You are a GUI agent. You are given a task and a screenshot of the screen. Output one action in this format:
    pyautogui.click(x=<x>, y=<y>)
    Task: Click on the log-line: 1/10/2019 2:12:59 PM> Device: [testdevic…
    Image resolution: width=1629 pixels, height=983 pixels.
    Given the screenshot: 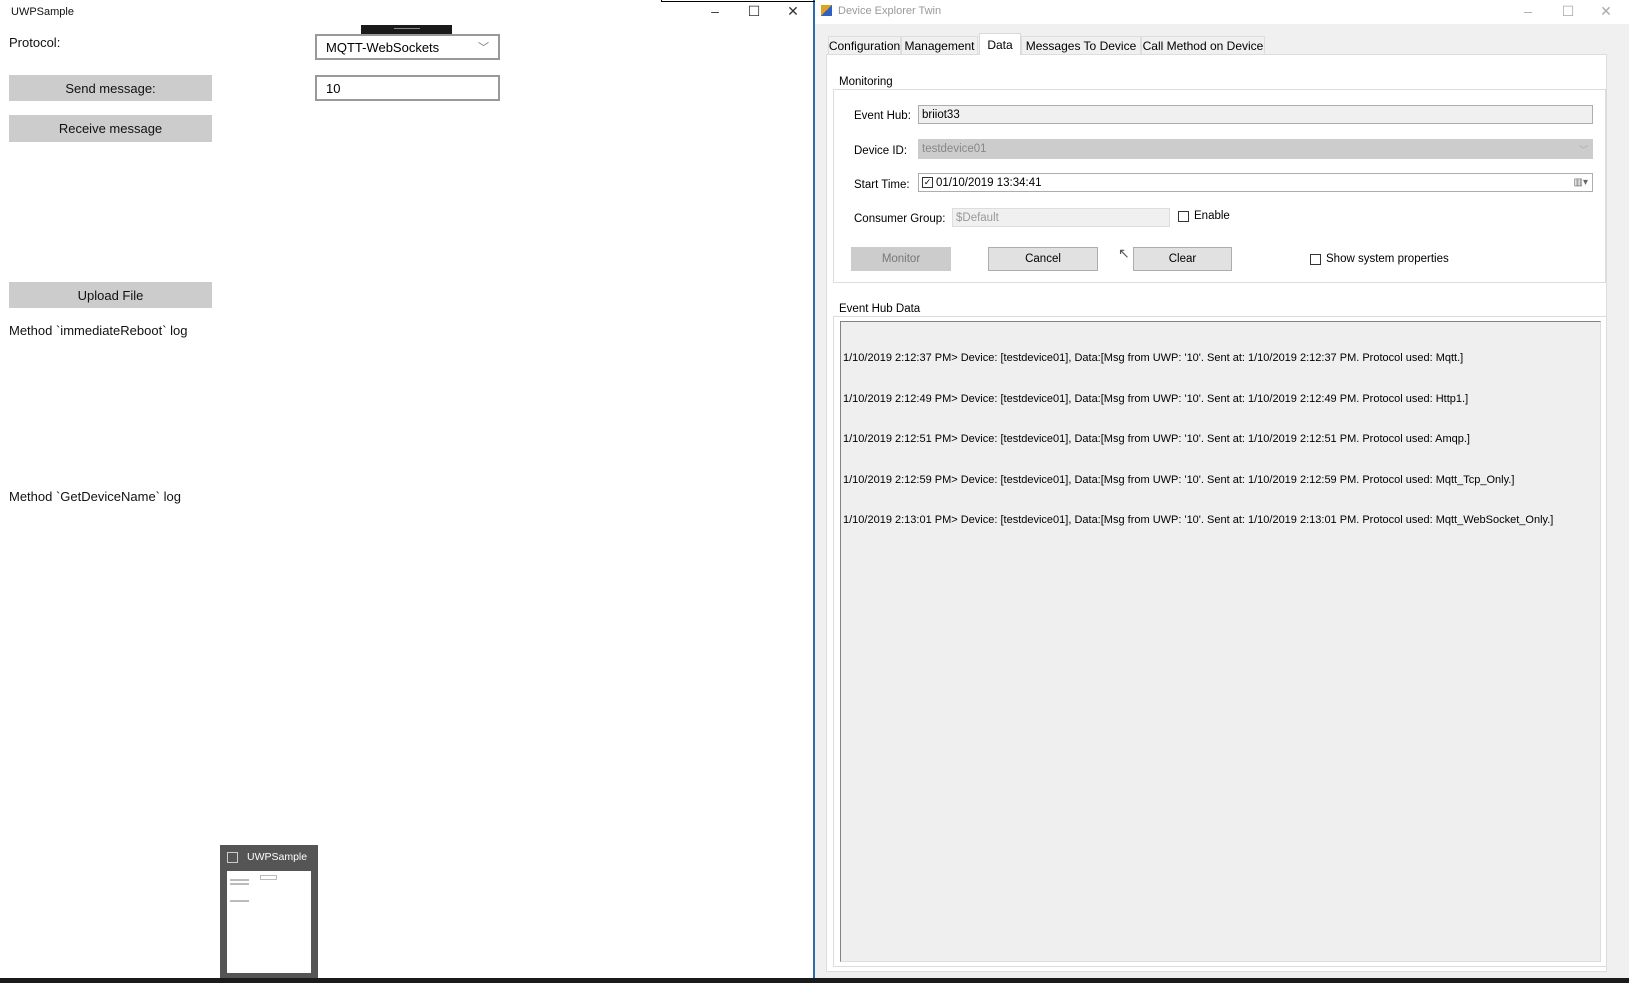 What is the action you would take?
    pyautogui.click(x=1179, y=479)
    